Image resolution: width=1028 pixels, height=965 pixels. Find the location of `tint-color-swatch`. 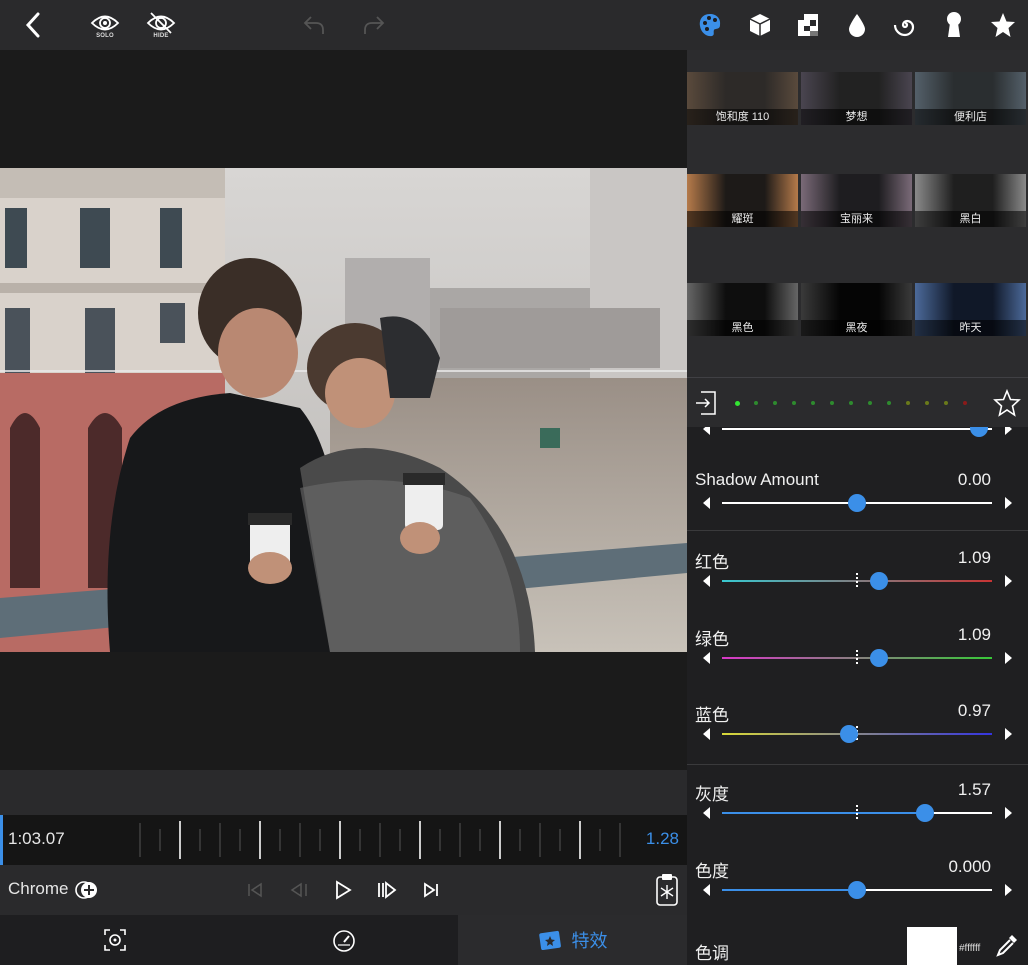

tint-color-swatch is located at coordinates (932, 946).